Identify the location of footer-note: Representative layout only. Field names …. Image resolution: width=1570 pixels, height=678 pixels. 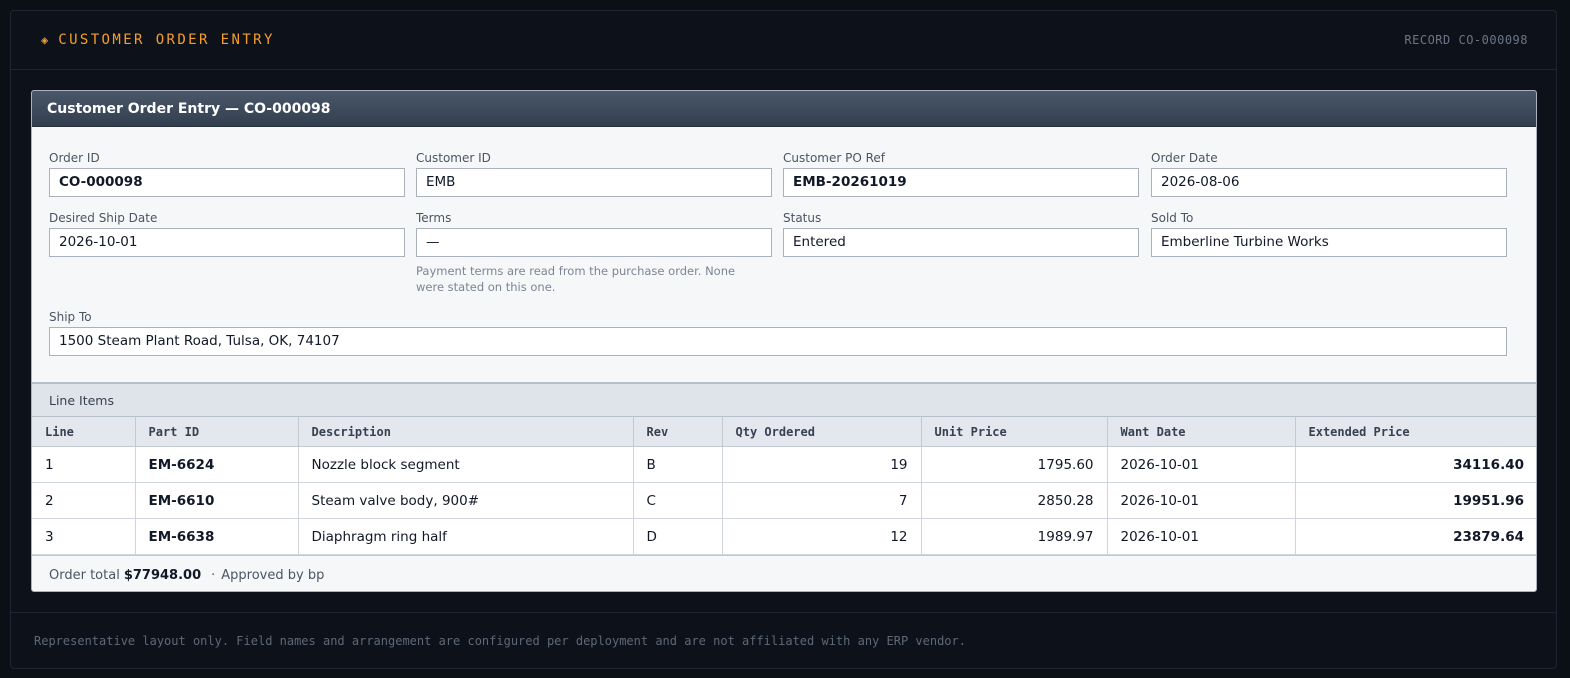
(783, 640).